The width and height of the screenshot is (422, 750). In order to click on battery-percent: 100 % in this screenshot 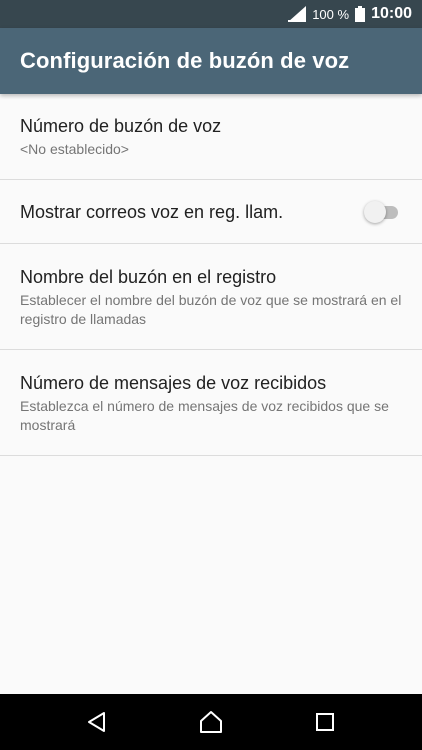, I will do `click(331, 14)`.